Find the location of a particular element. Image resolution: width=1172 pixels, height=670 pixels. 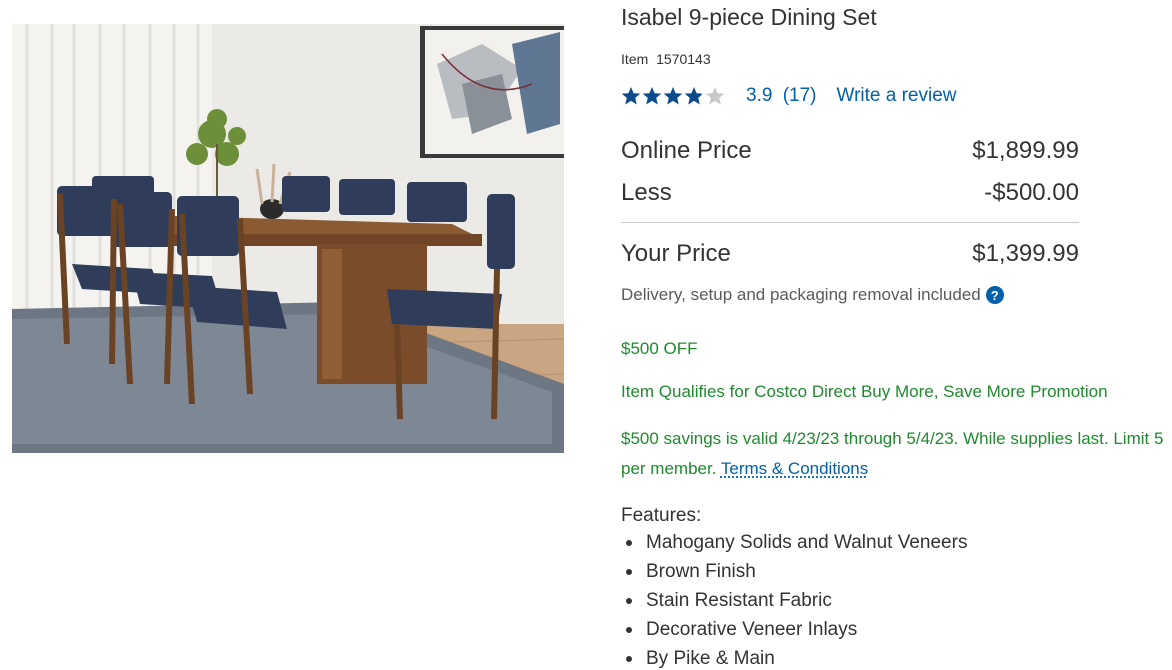

item-number-line: Item 1570143 is located at coordinates (666, 59).